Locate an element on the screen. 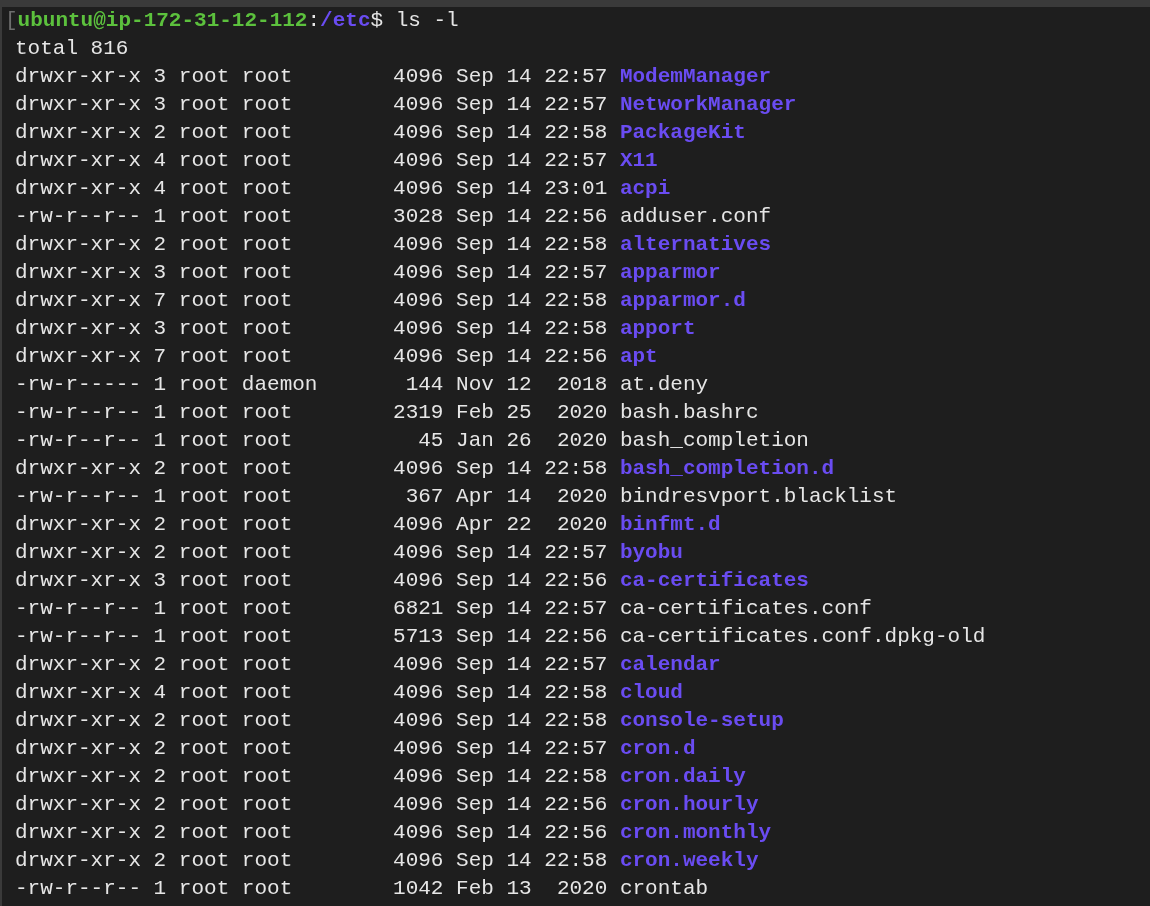 Image resolution: width=1150 pixels, height=906 pixels. directory-name: X11 is located at coordinates (638, 161).